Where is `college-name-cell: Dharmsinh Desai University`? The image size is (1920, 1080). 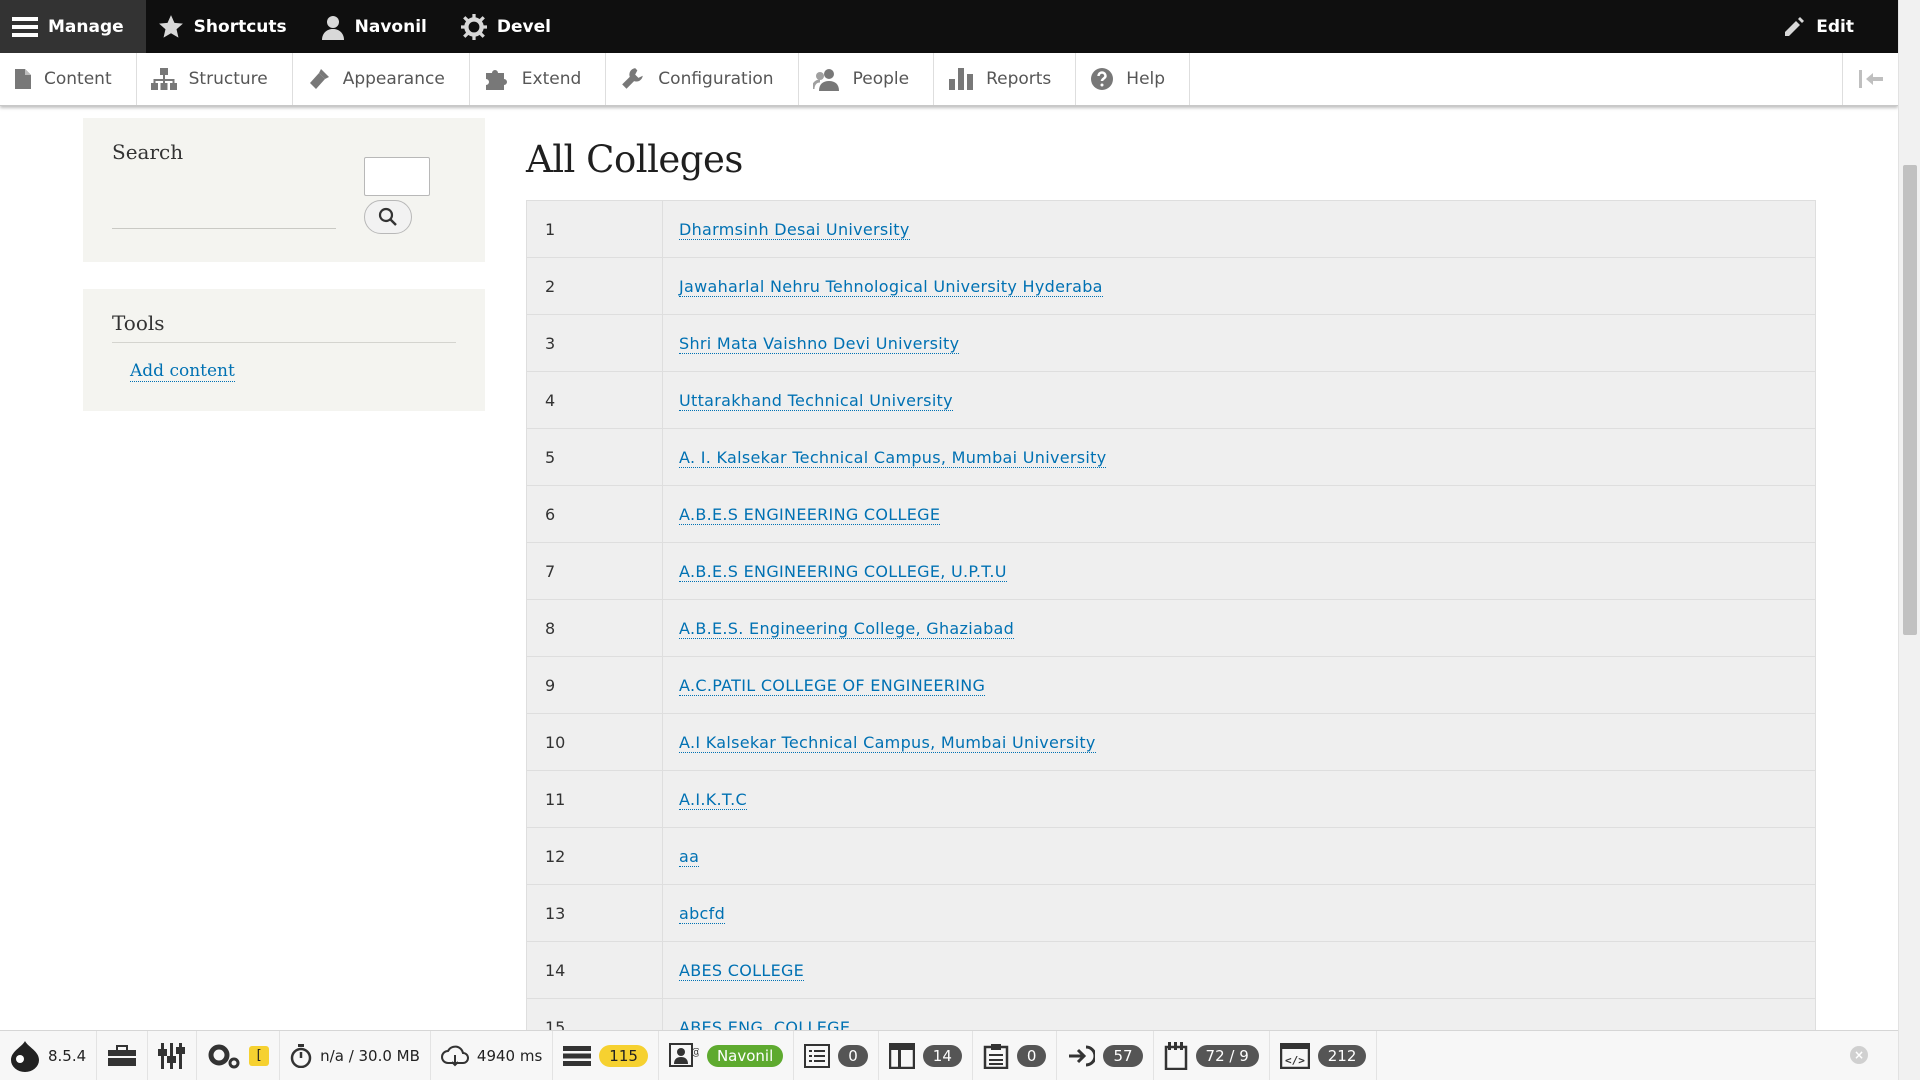
college-name-cell: Dharmsinh Desai University is located at coordinates (1239, 229).